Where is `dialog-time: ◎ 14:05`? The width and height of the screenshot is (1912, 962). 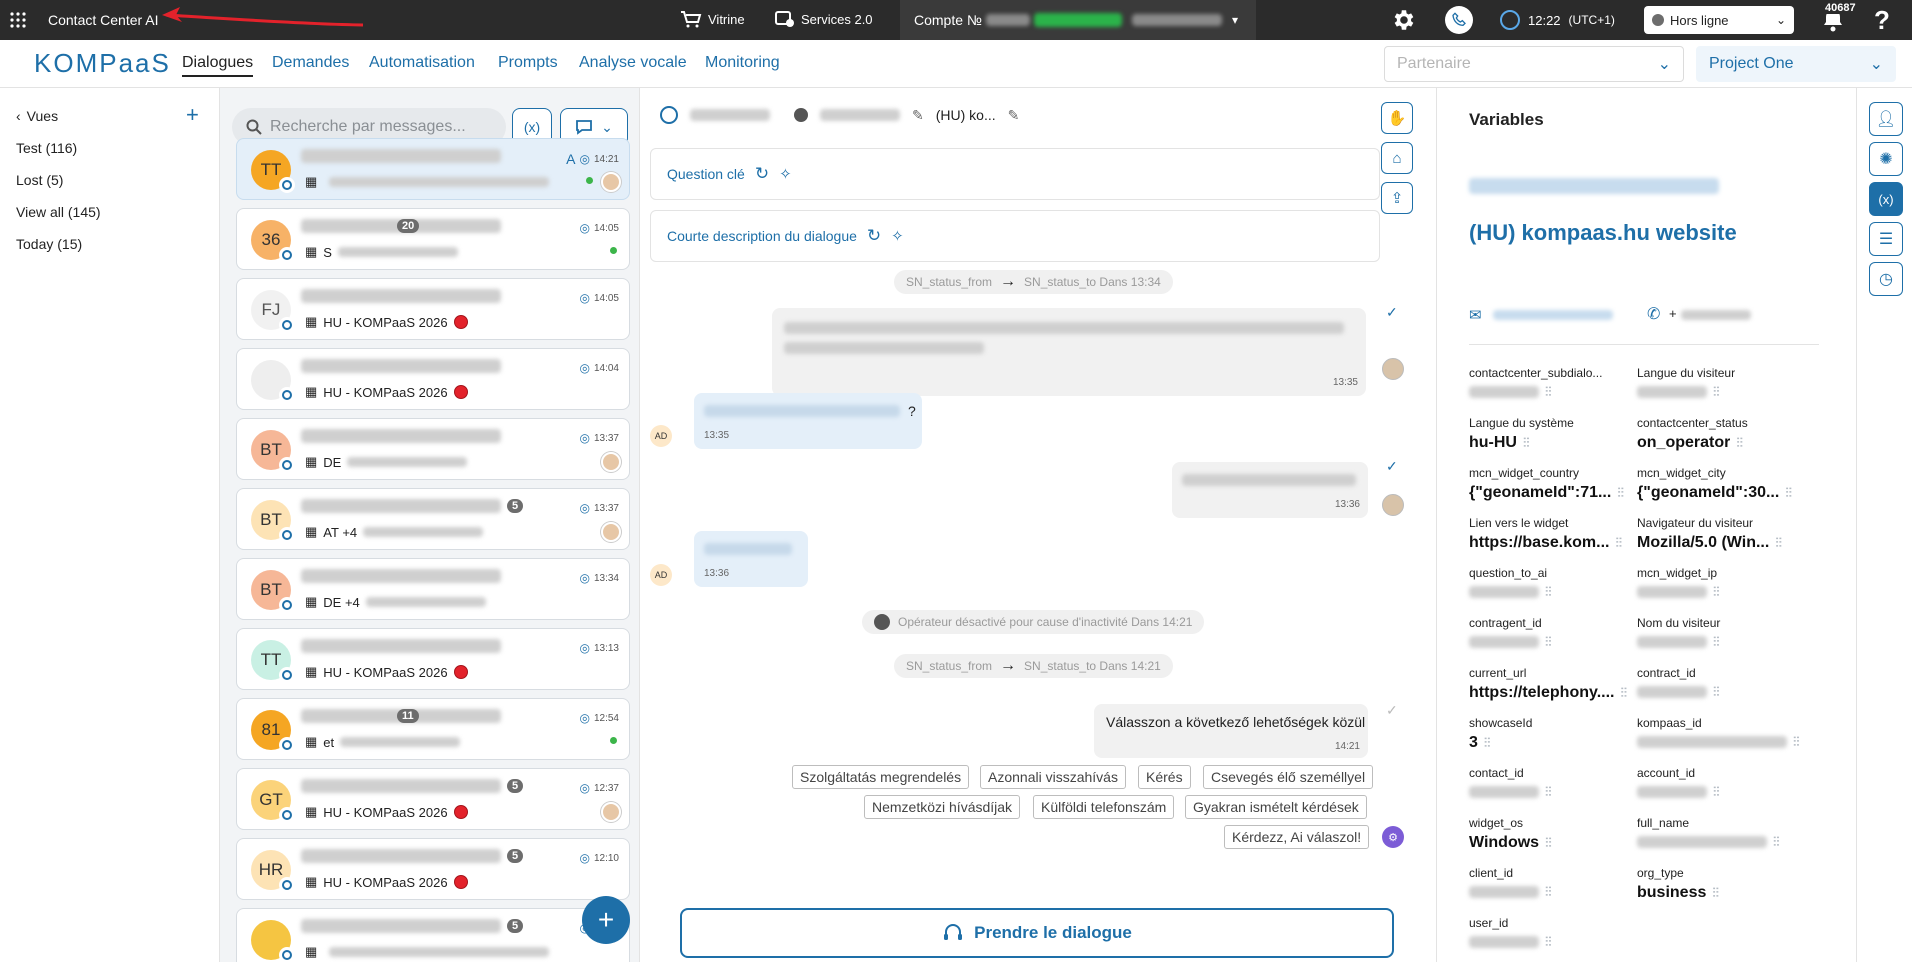 dialog-time: ◎ 14:05 is located at coordinates (599, 298).